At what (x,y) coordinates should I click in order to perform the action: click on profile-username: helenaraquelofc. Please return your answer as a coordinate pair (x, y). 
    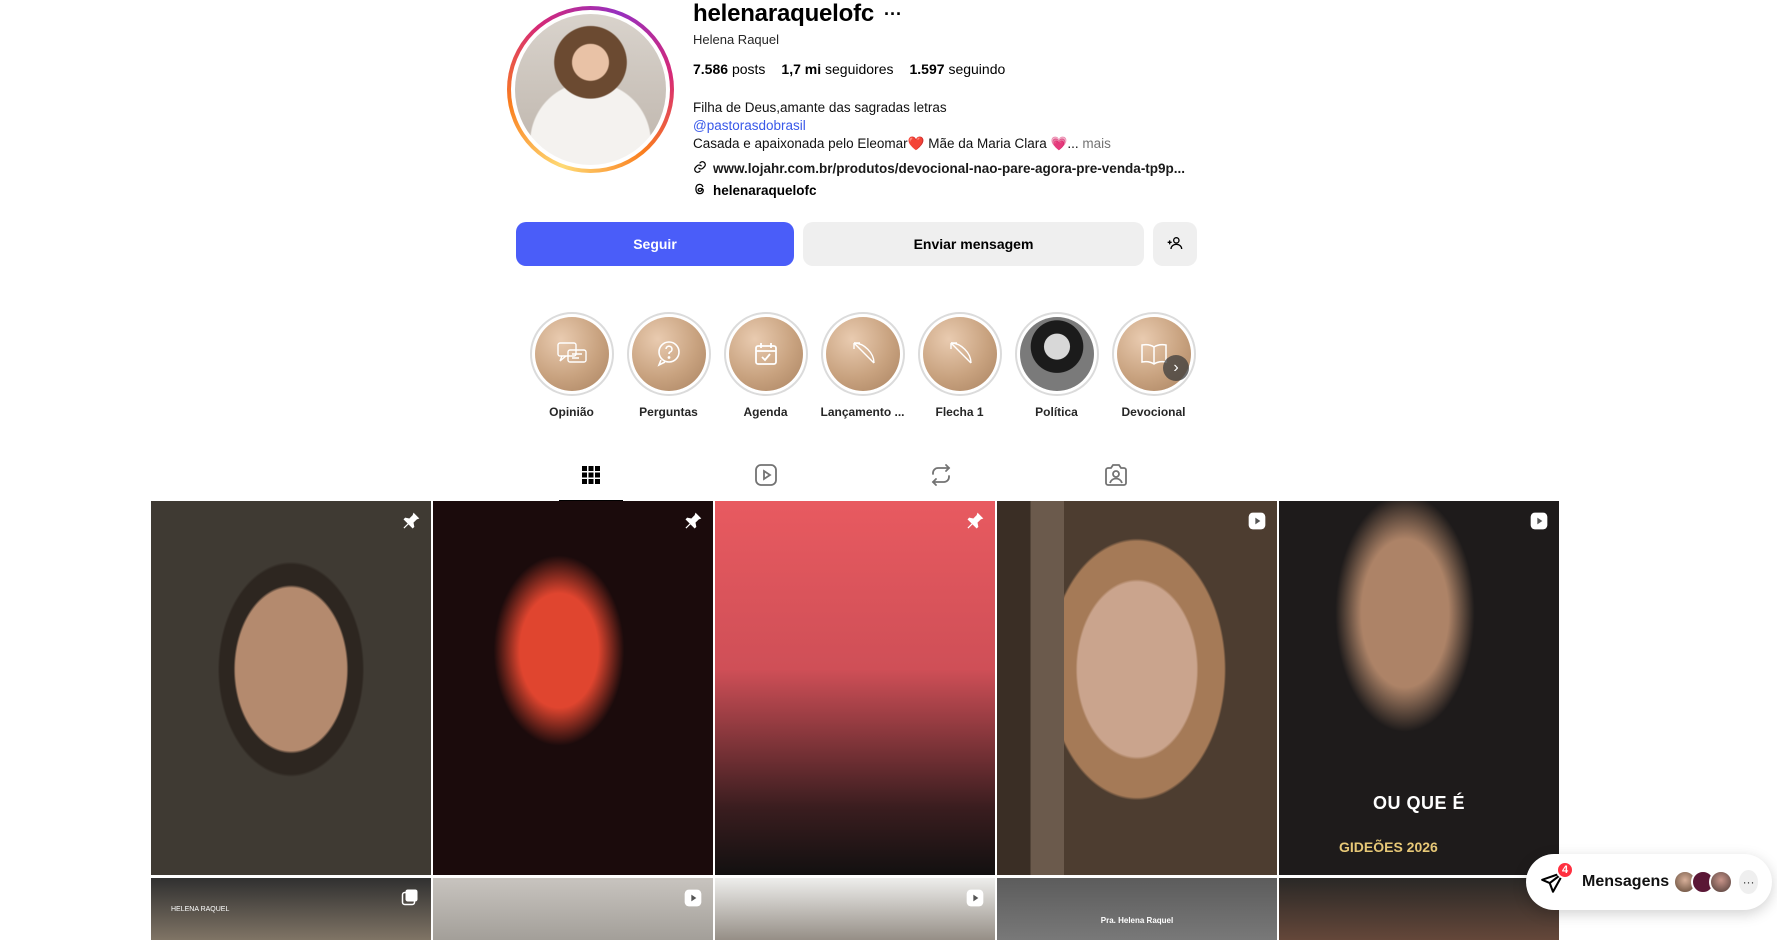
    Looking at the image, I should click on (784, 13).